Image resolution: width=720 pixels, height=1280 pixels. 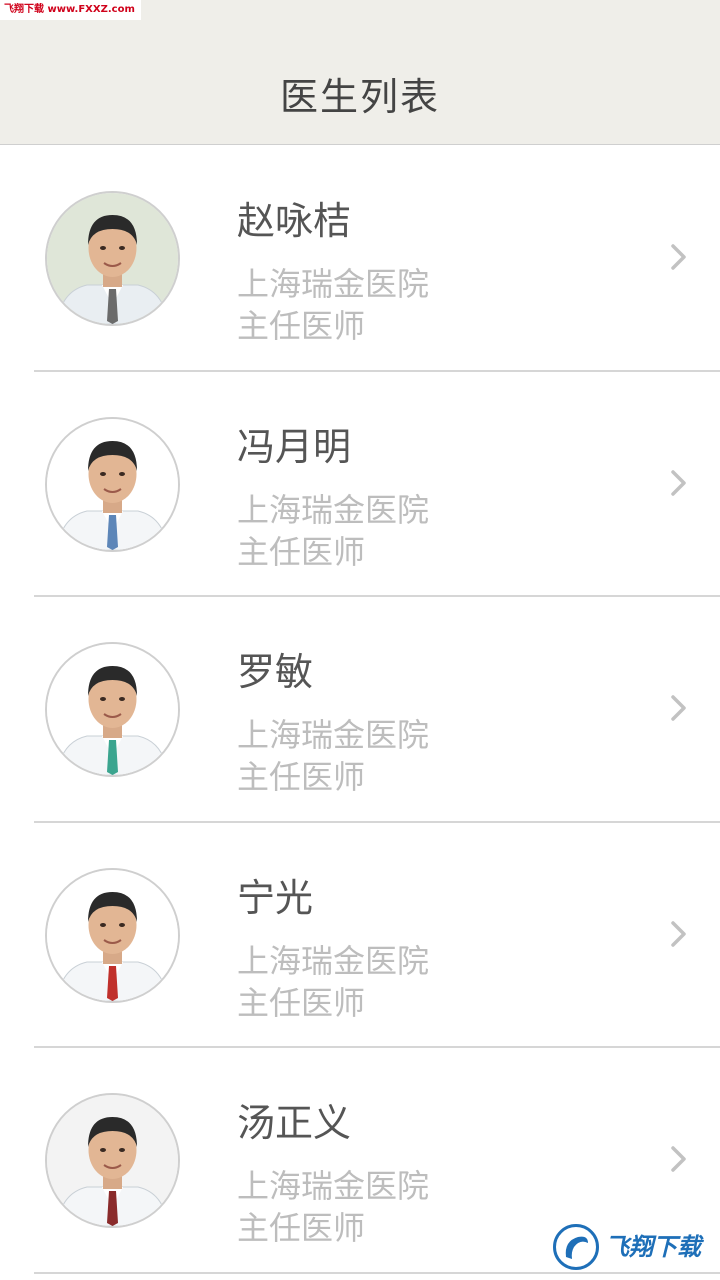 What do you see at coordinates (275, 897) in the screenshot?
I see `doctor-name: 宁光` at bounding box center [275, 897].